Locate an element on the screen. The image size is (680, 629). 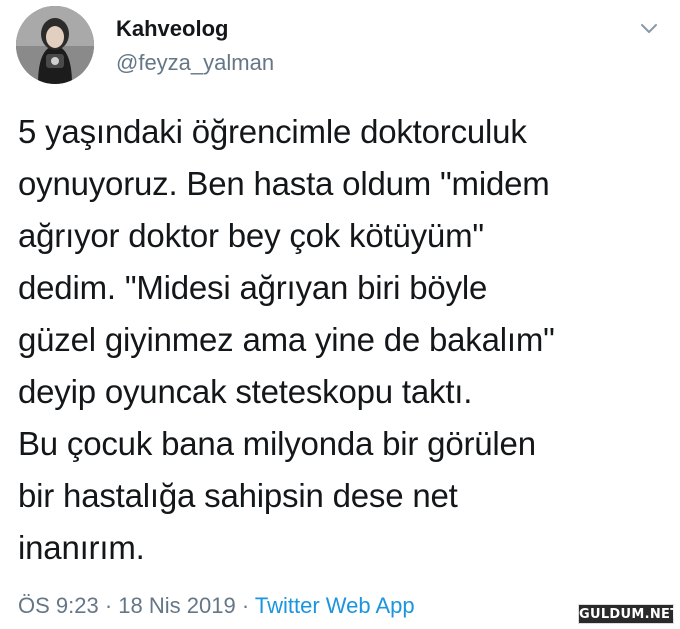
display-name: Kahveolog is located at coordinates (172, 29).